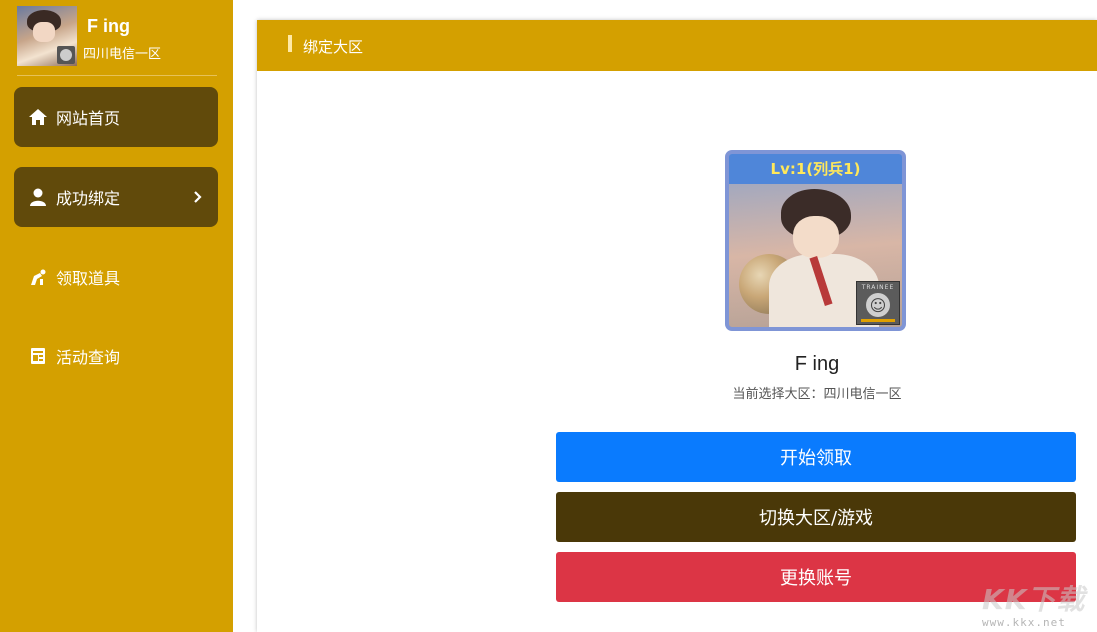  I want to click on sidebar-item-claim-items: 领取道具, so click(116, 277).